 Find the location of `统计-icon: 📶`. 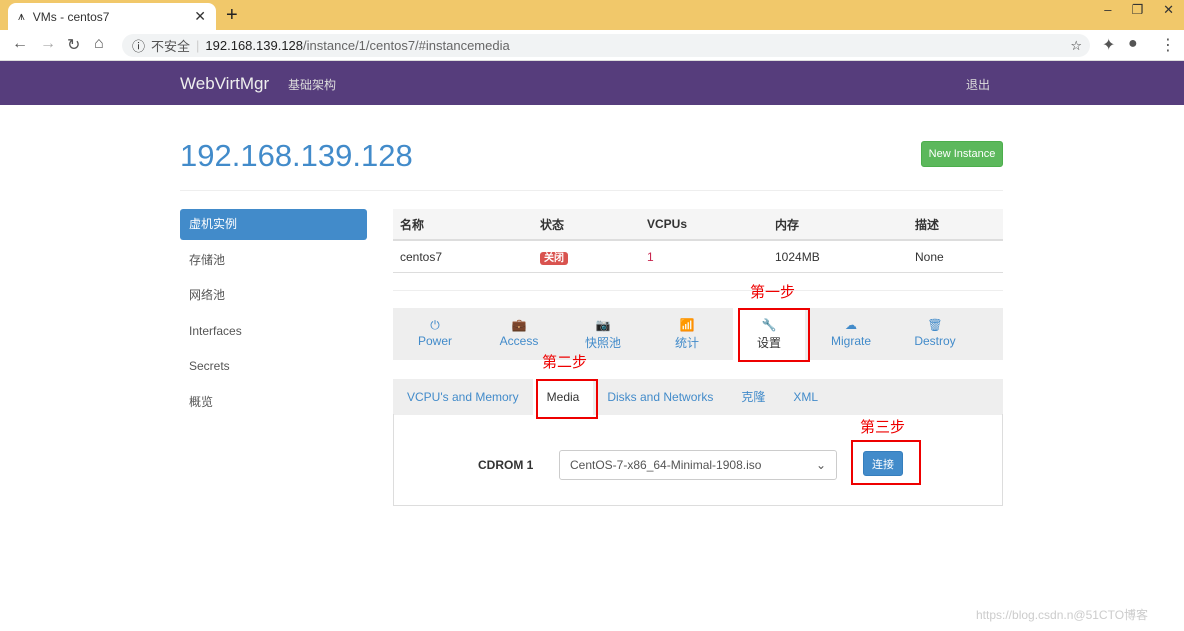

统计-icon: 📶 is located at coordinates (687, 325).